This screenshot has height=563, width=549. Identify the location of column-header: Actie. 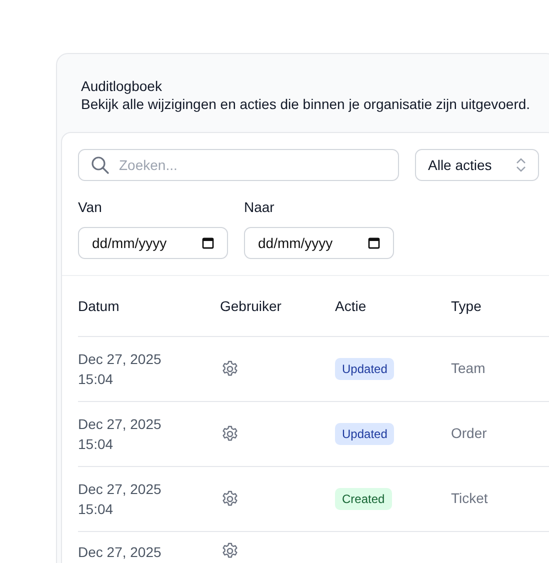
(351, 306).